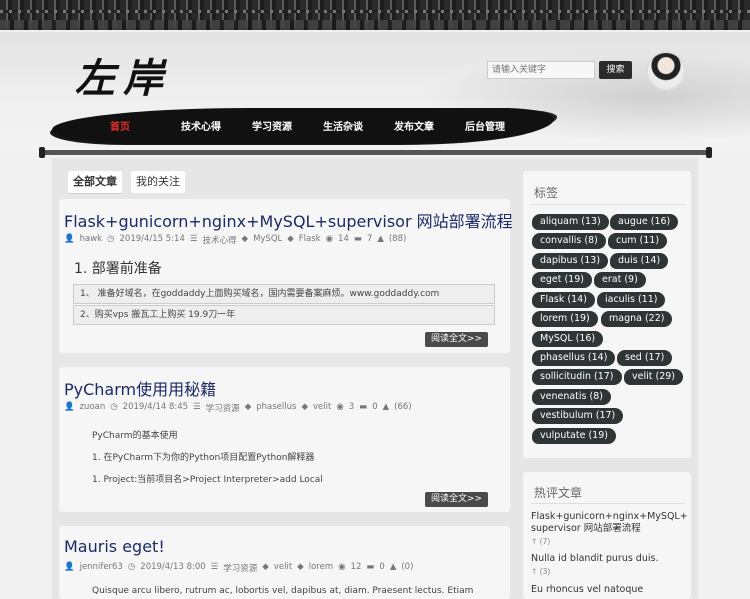 The height and width of the screenshot is (599, 750). Describe the element at coordinates (570, 261) in the screenshot. I see `tag-chip: dapibus (13)` at that location.